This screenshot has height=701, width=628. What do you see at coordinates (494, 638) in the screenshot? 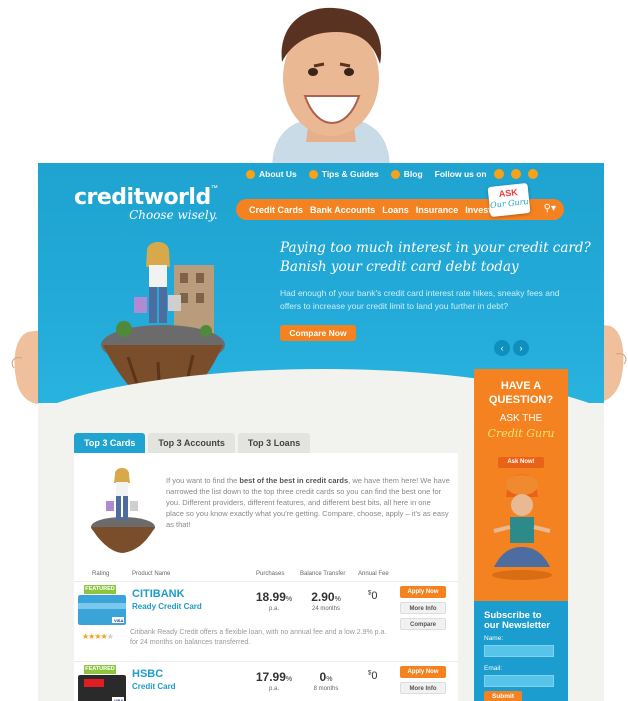
I see `name-label: Name:` at bounding box center [494, 638].